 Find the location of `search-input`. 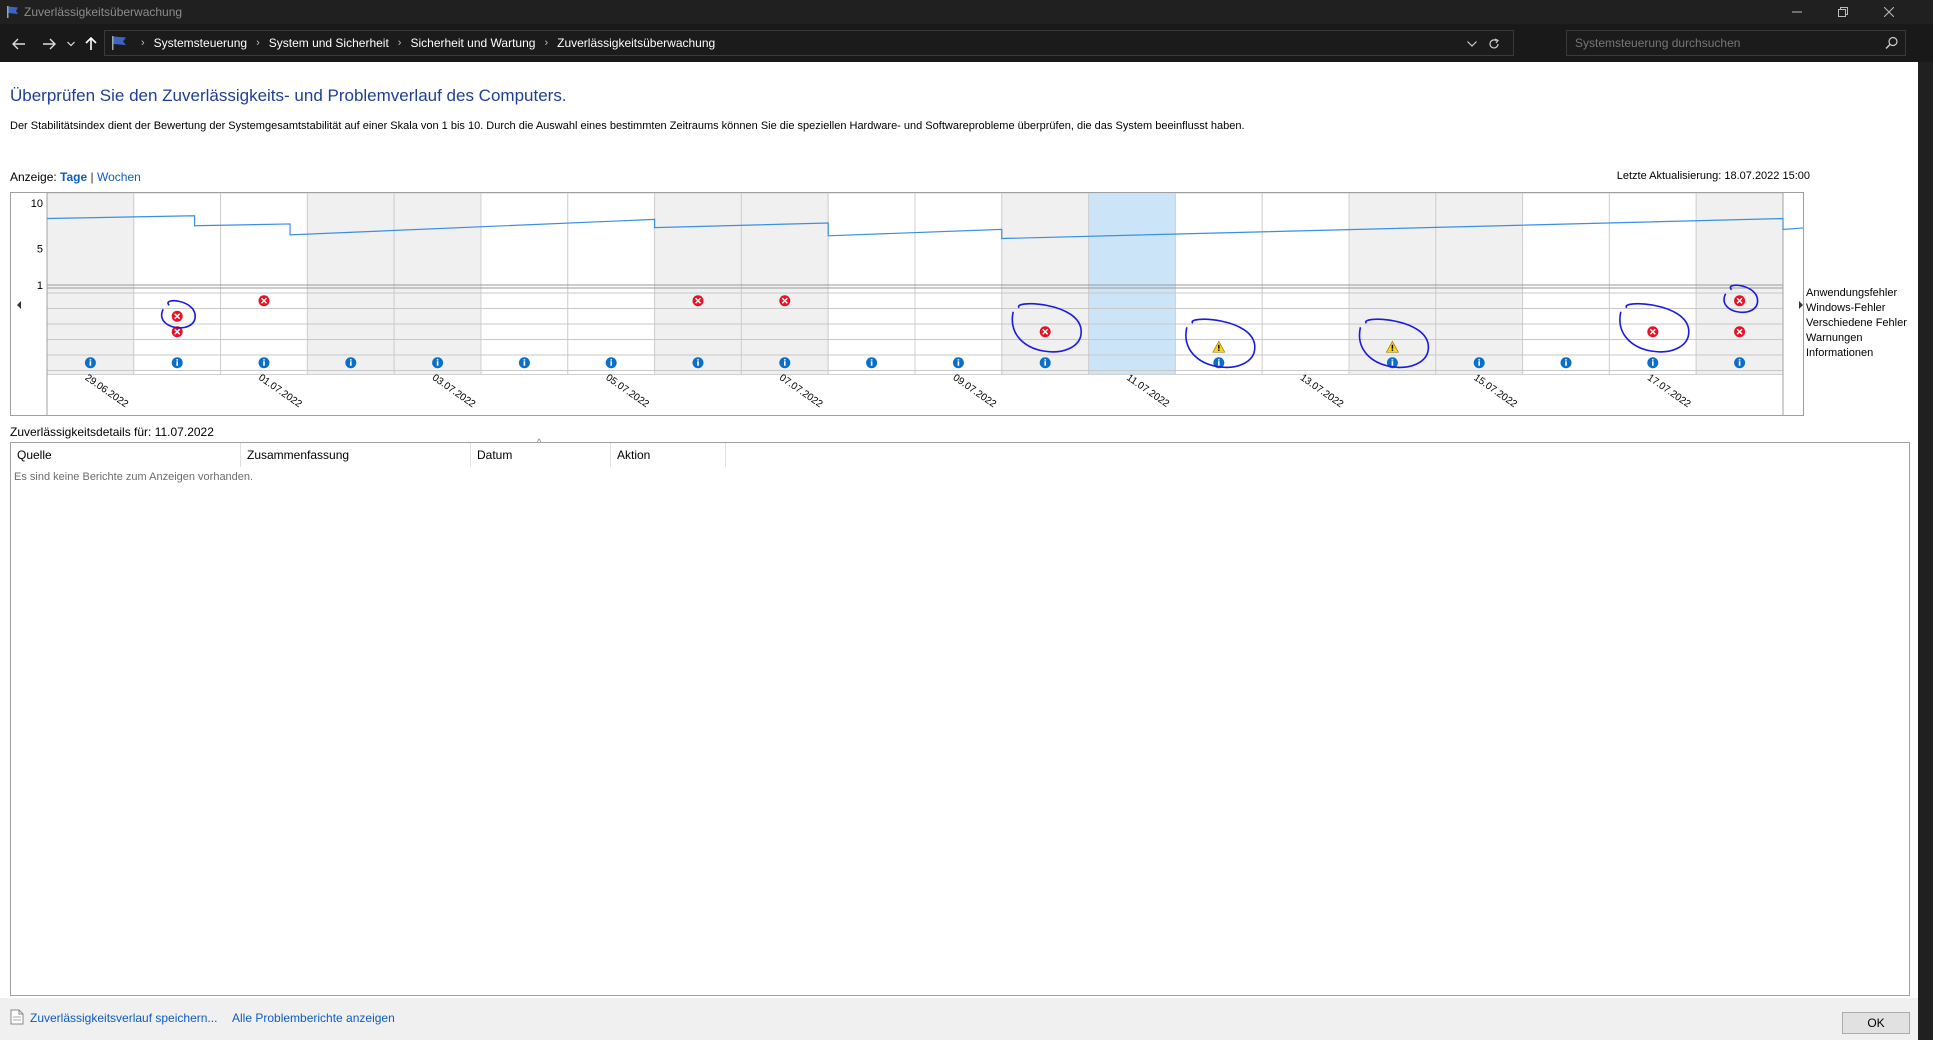

search-input is located at coordinates (1717, 43).